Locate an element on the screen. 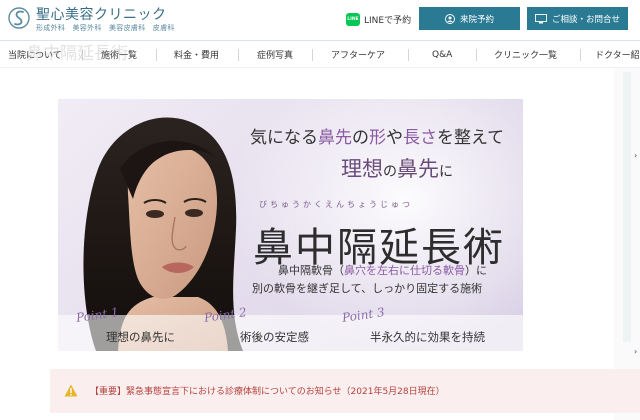 This screenshot has height=420, width=640. headline-fragment: を整えて is located at coordinates (471, 138).